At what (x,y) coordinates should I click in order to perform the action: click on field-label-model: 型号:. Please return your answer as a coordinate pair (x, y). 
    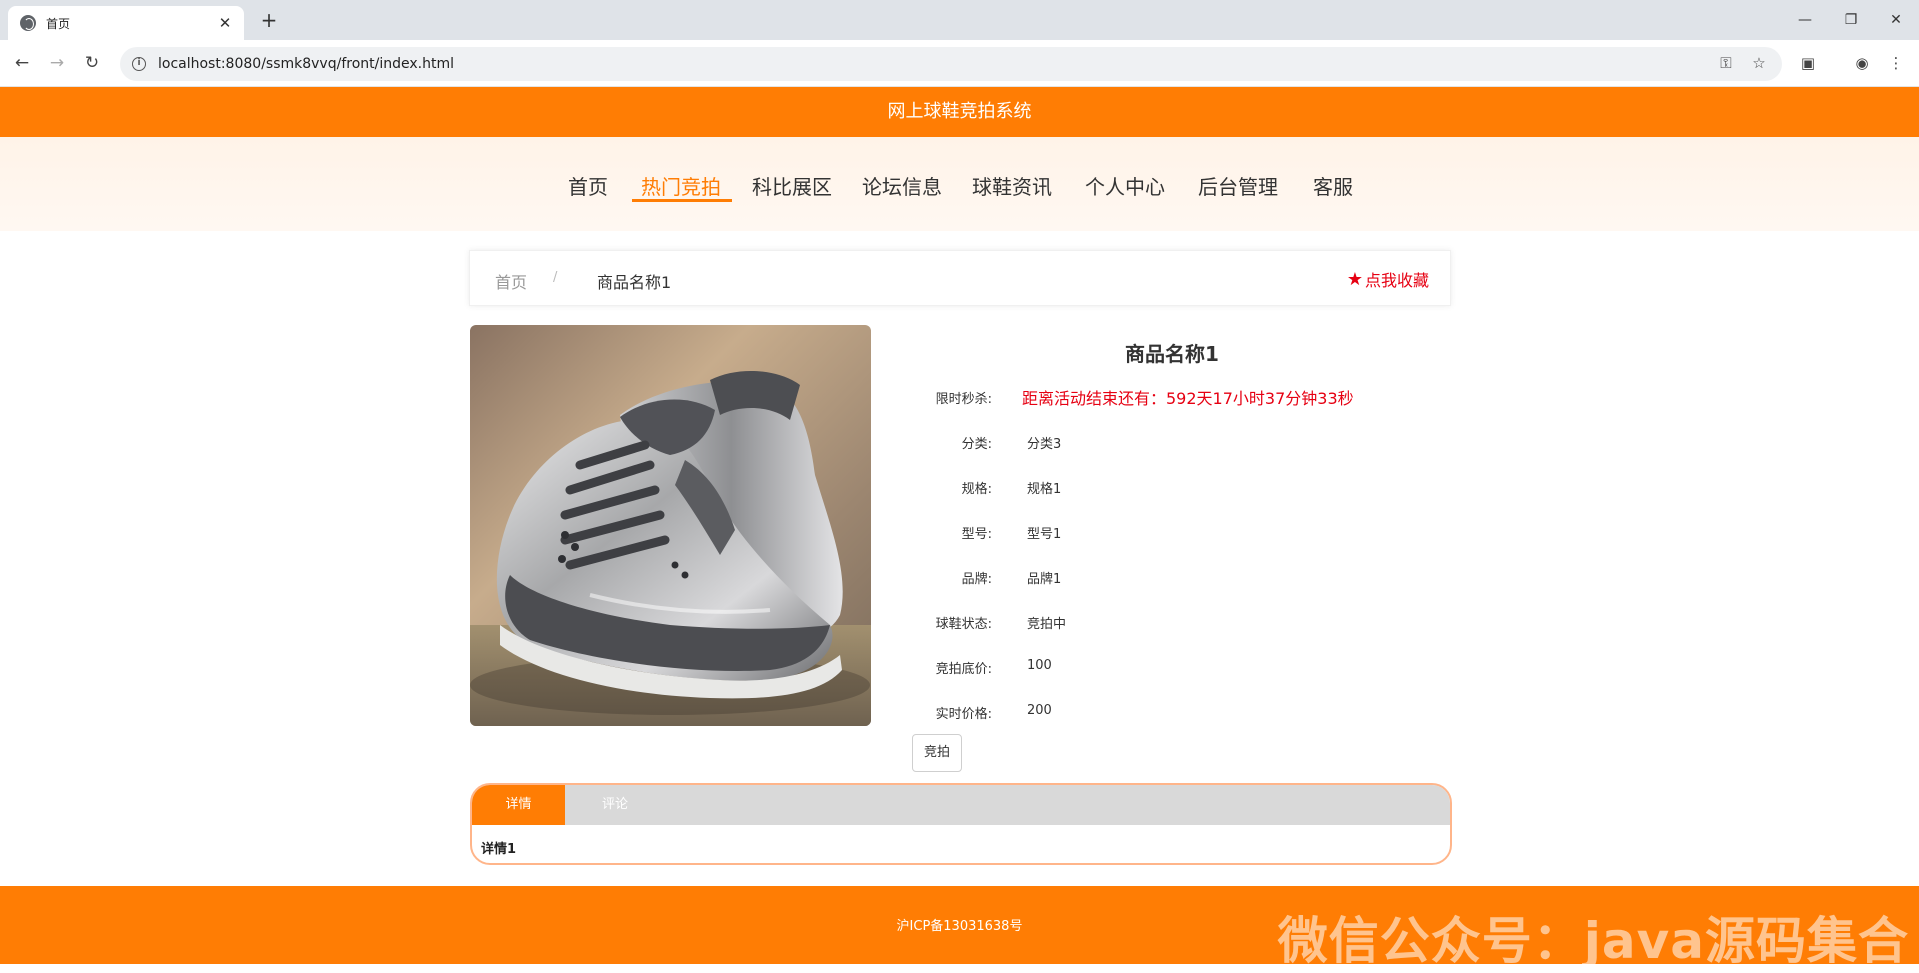
    Looking at the image, I should click on (976, 534).